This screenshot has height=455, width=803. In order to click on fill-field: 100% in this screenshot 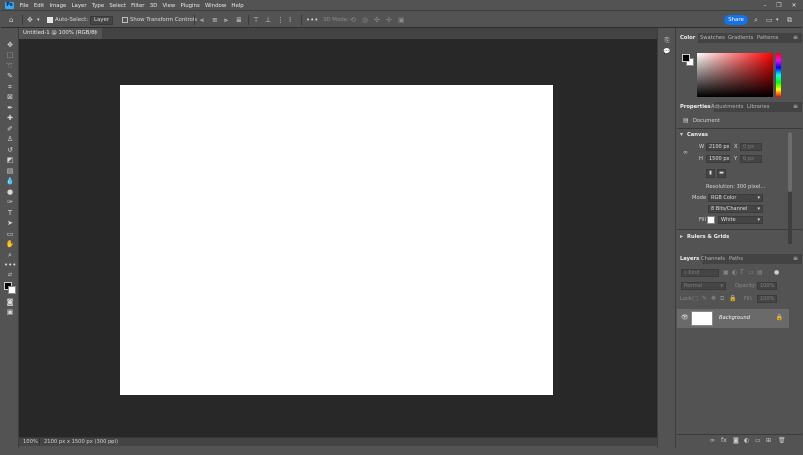, I will do `click(767, 299)`.